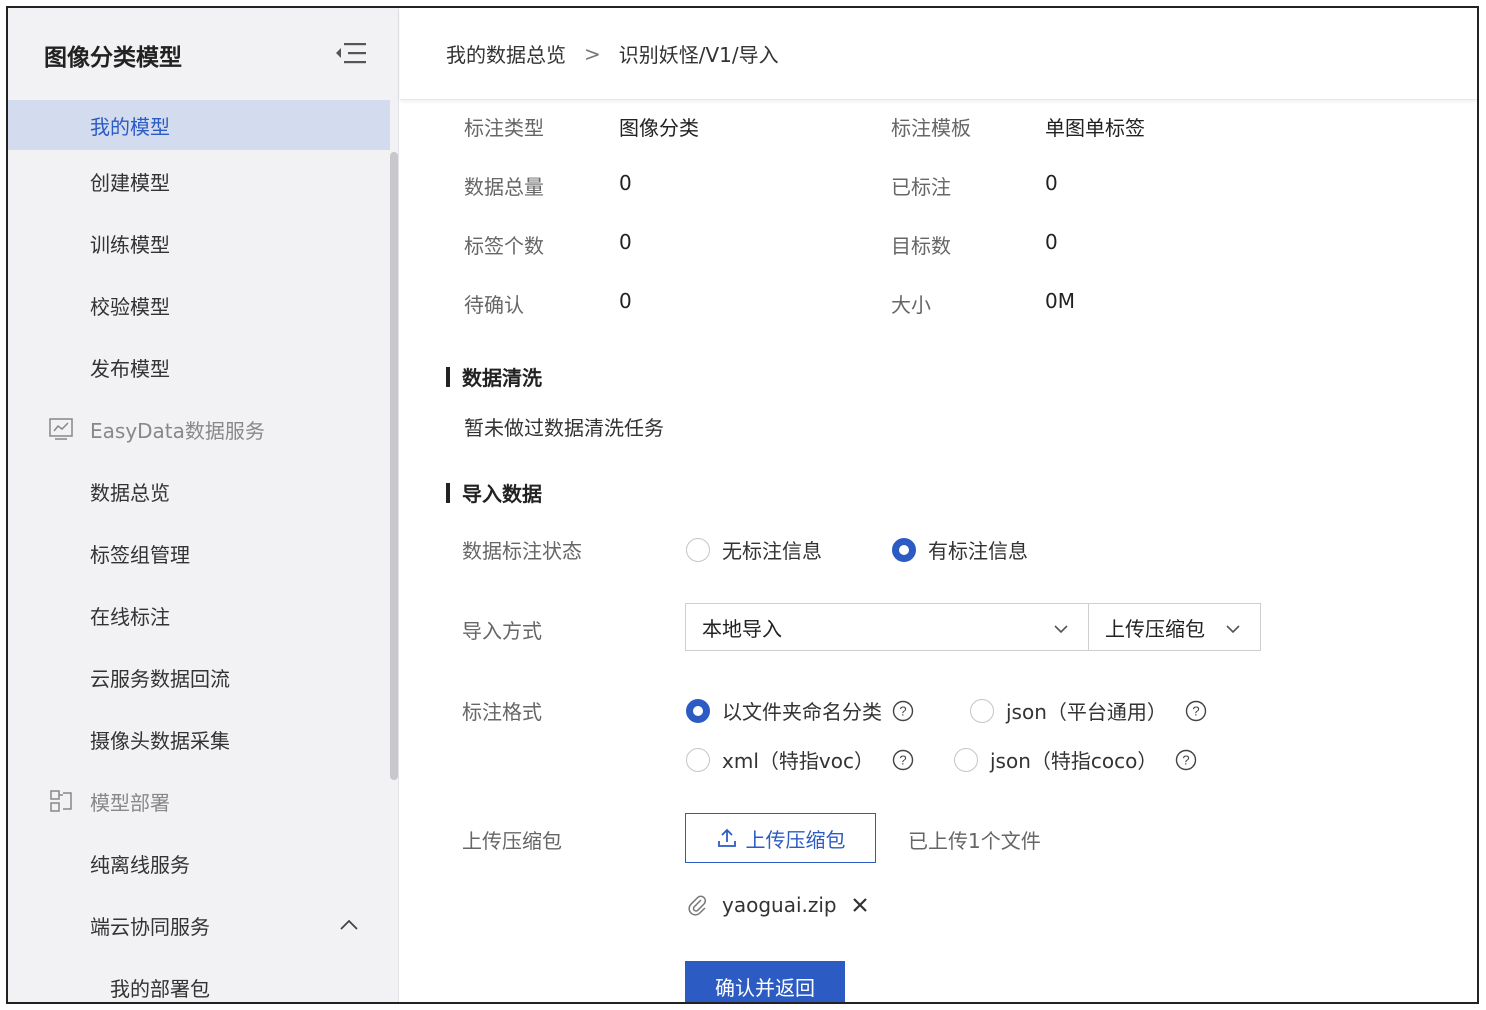 The image size is (1486, 1010). Describe the element at coordinates (130, 368) in the screenshot. I see `sidebar-item-label: 发布模型` at that location.